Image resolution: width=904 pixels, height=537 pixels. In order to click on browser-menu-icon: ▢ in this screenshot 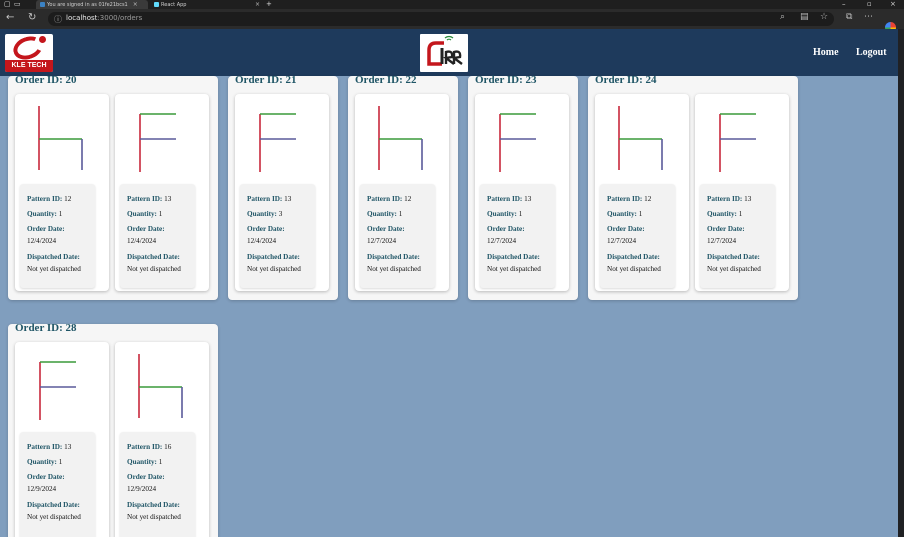, I will do `click(7, 4)`.